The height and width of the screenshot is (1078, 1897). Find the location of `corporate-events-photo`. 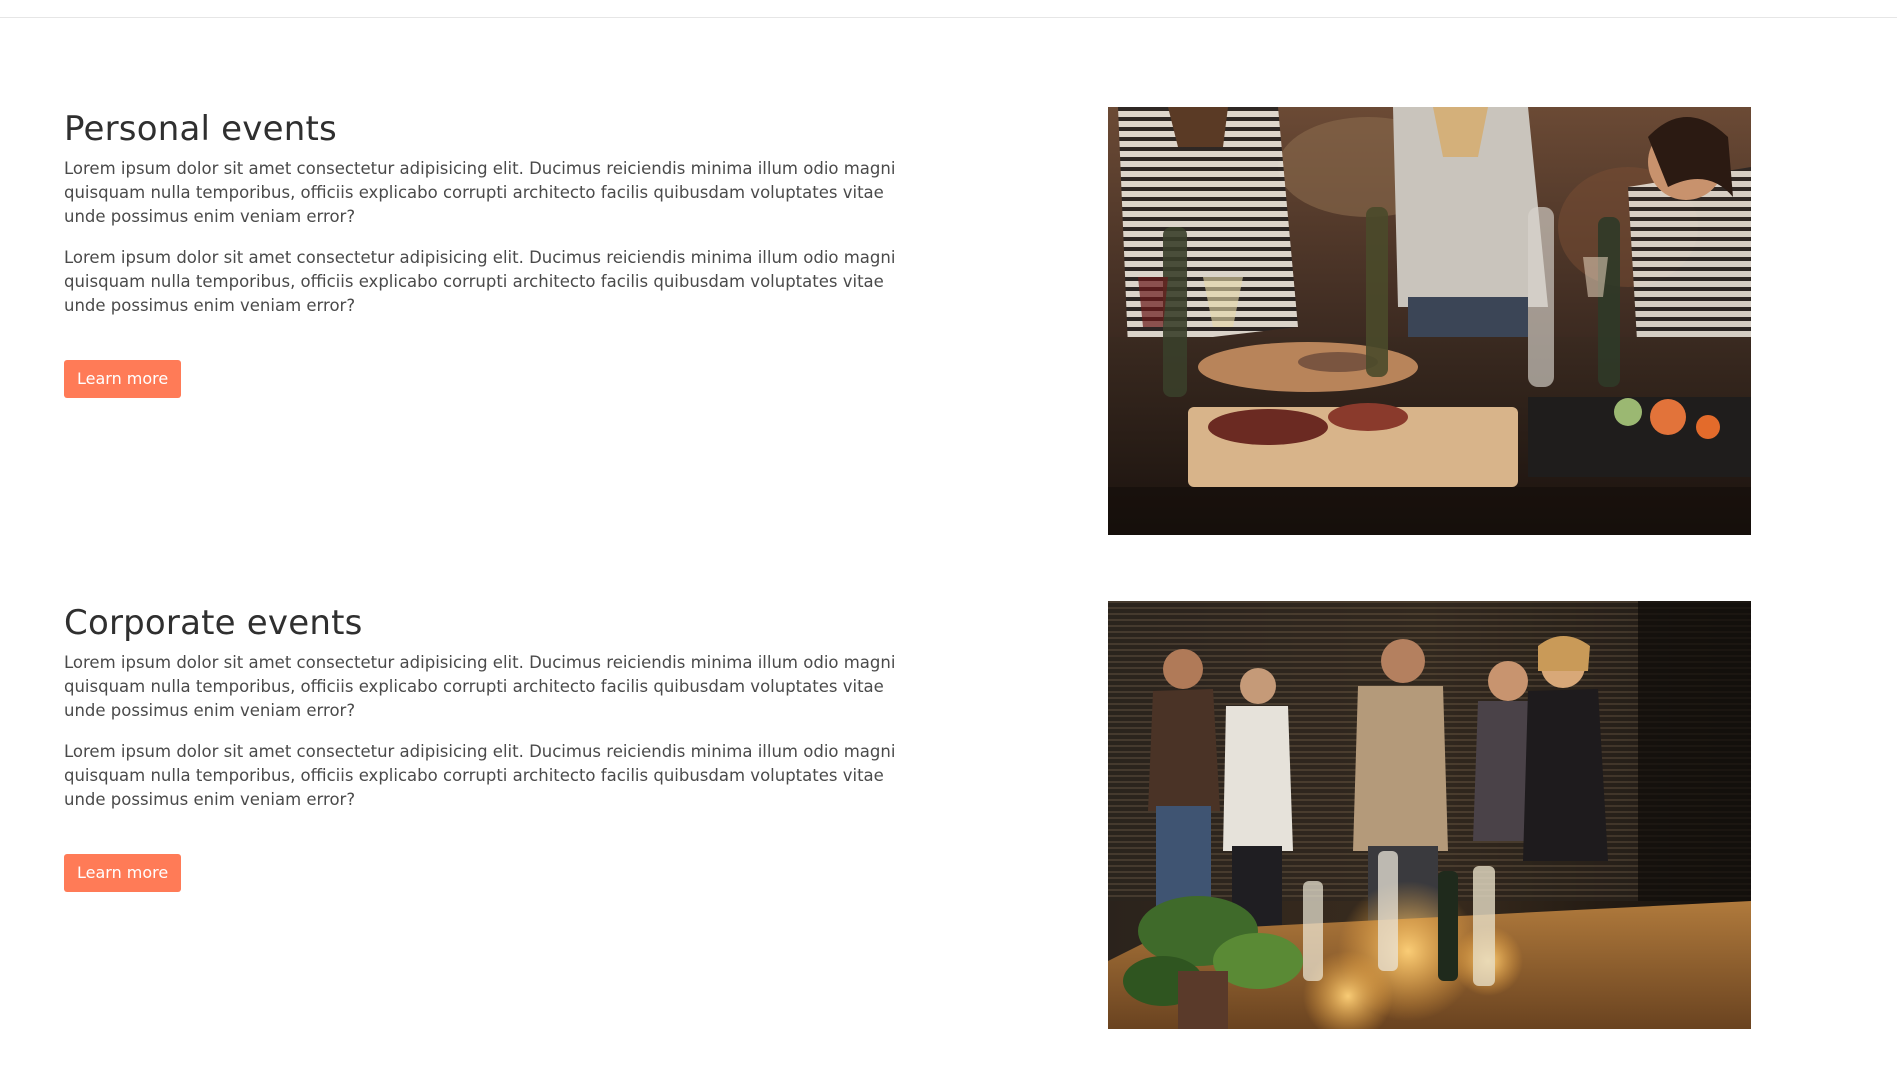

corporate-events-photo is located at coordinates (1429, 815).